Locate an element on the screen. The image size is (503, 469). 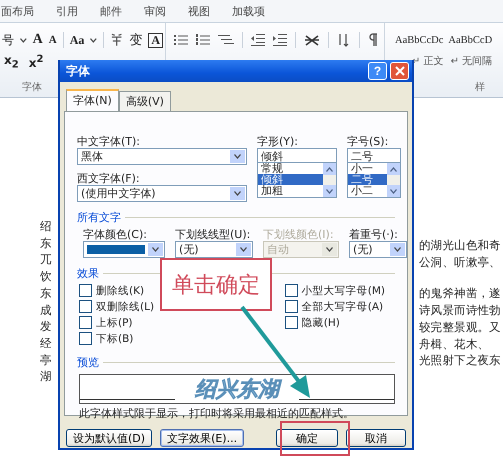
checkbox-label: 双删除线(L) is located at coordinates (125, 307).